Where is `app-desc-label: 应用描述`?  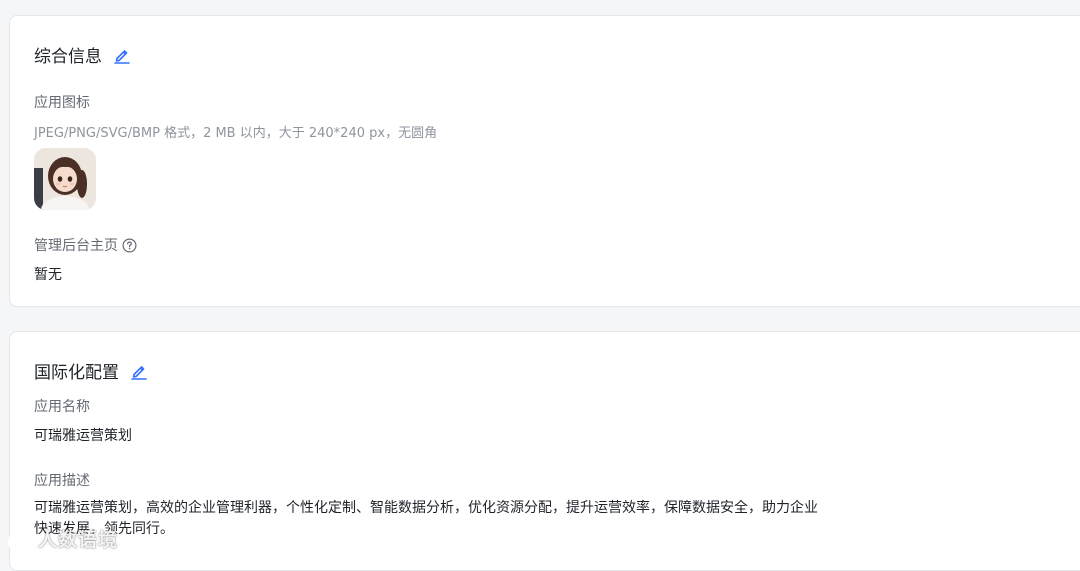 app-desc-label: 应用描述 is located at coordinates (62, 481).